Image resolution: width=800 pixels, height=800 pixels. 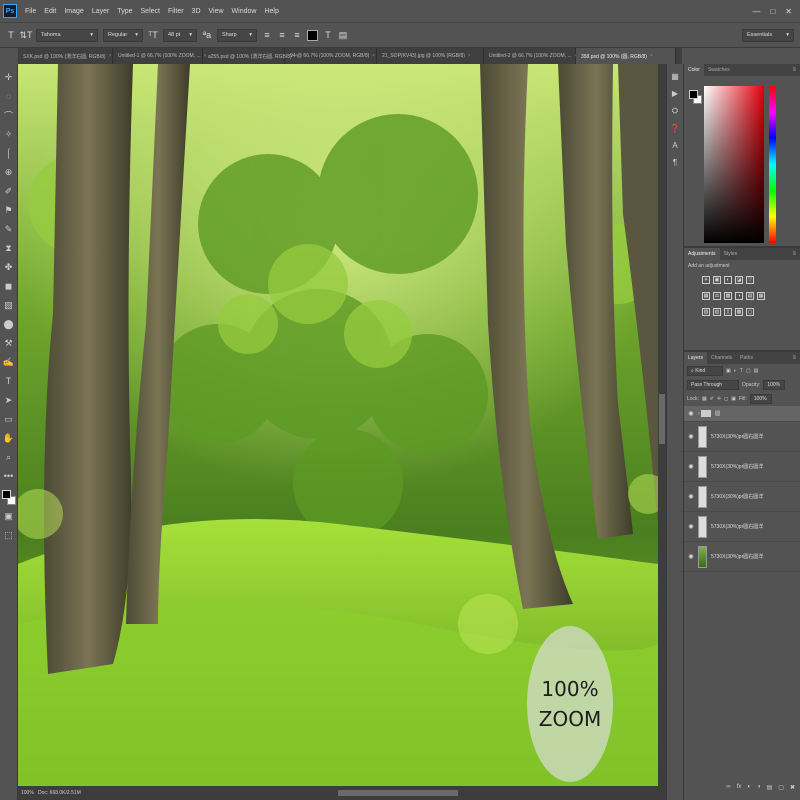 What do you see at coordinates (696, 358) in the screenshot?
I see `tab-layers: Layers` at bounding box center [696, 358].